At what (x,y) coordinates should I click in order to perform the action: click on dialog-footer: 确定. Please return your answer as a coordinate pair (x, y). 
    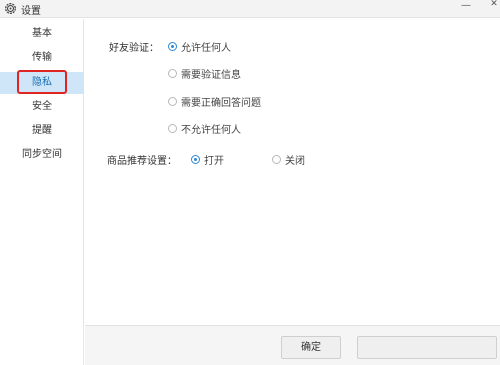
    Looking at the image, I should click on (292, 345).